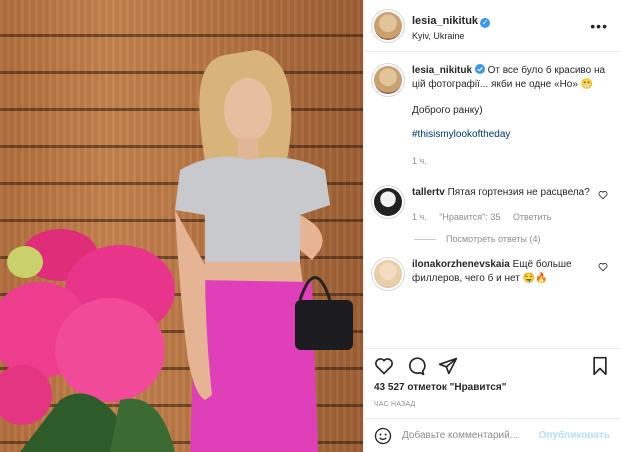 This screenshot has height=452, width=620. Describe the element at coordinates (448, 366) in the screenshot. I see `share-icon` at that location.